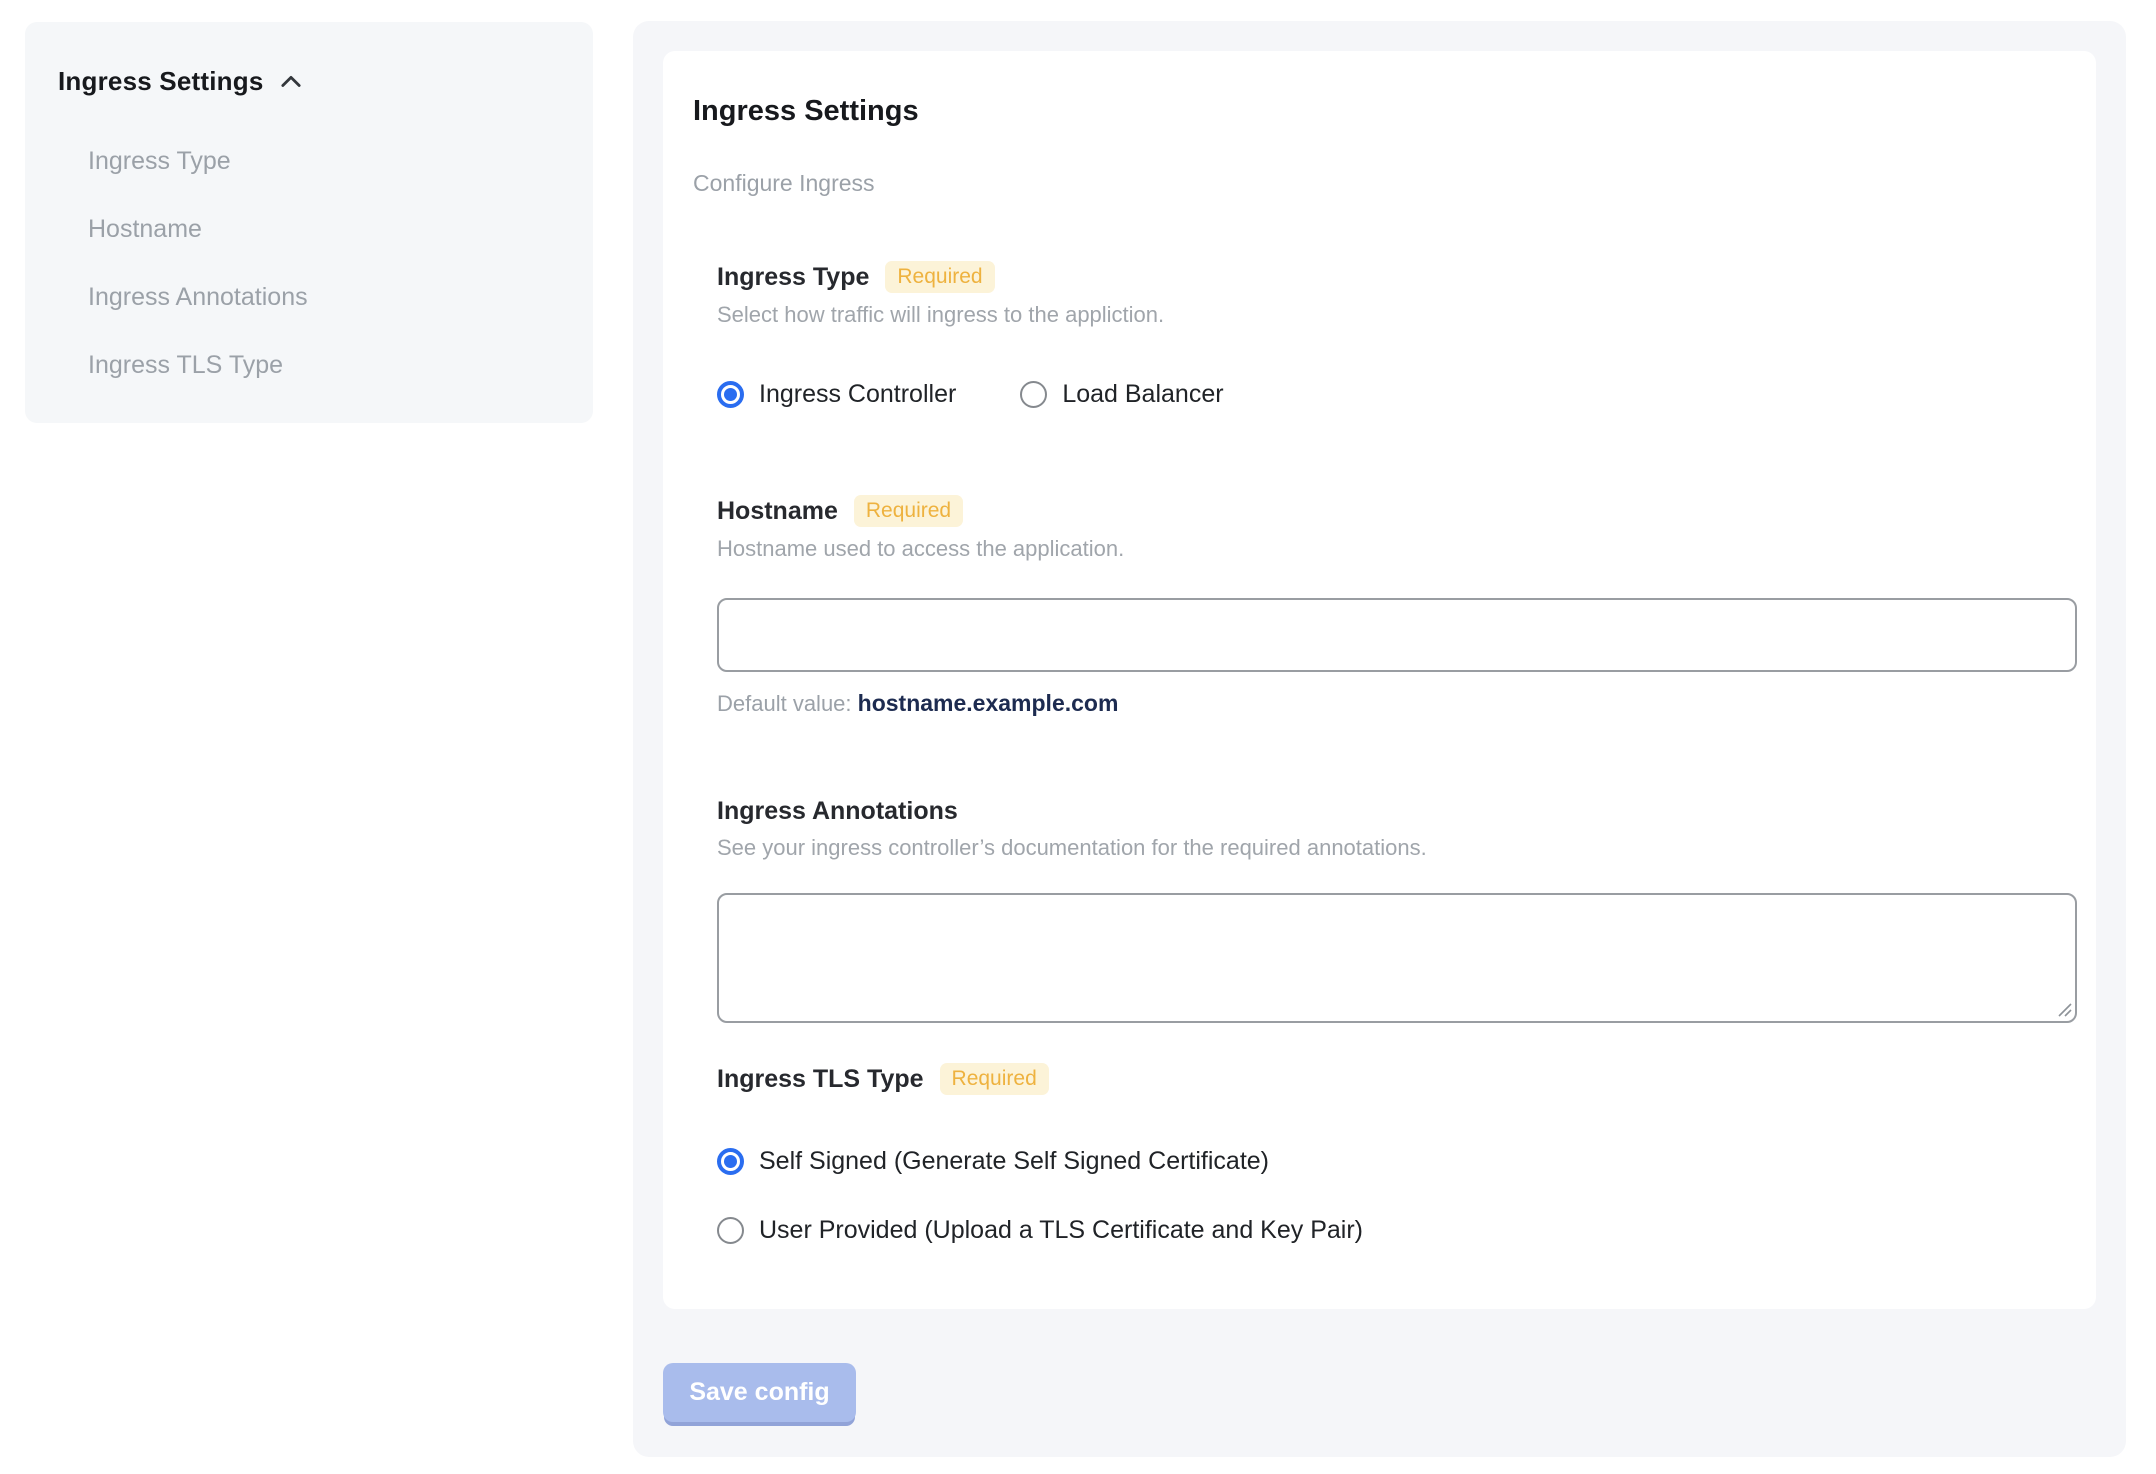 The width and height of the screenshot is (2156, 1474). I want to click on default-value: hostname.example.com, so click(988, 703).